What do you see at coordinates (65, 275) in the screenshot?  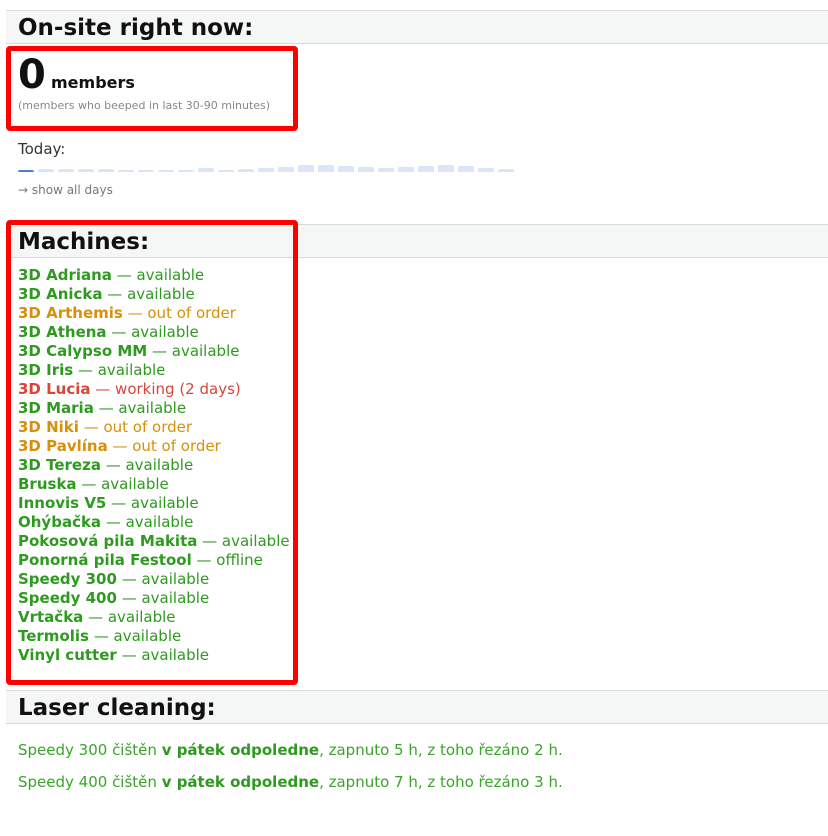 I see `machine-name: 3D Adriana` at bounding box center [65, 275].